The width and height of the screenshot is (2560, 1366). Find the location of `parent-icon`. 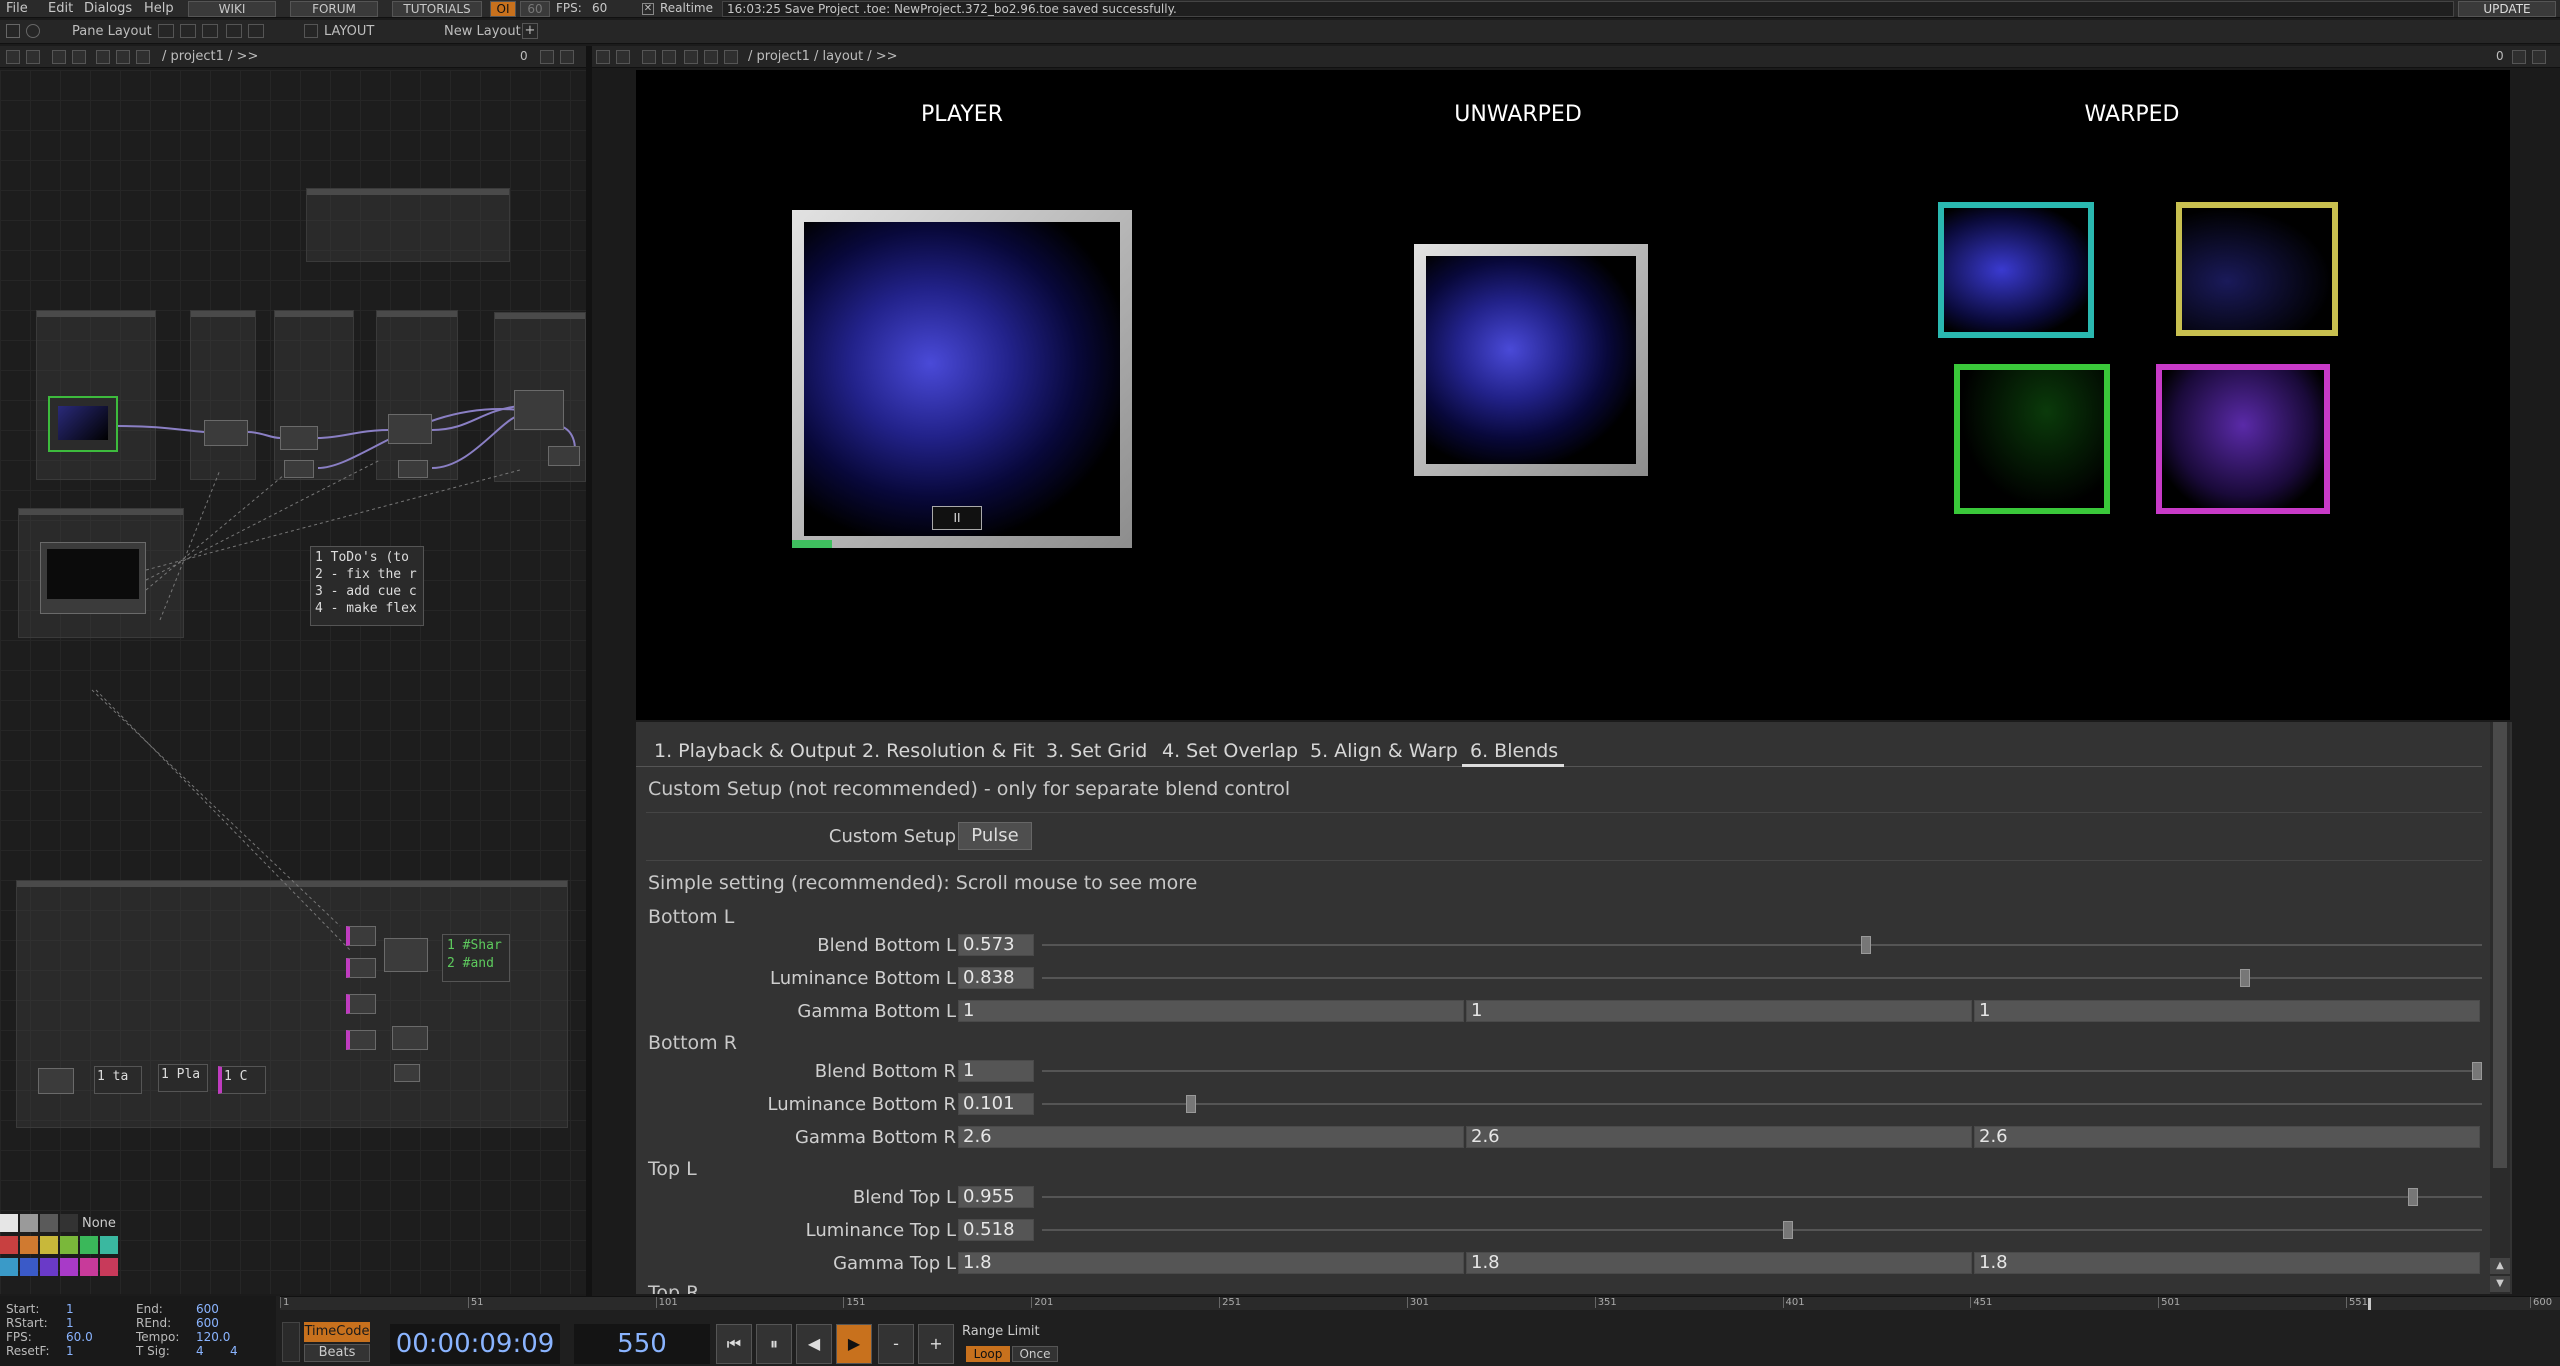

parent-icon is located at coordinates (731, 57).